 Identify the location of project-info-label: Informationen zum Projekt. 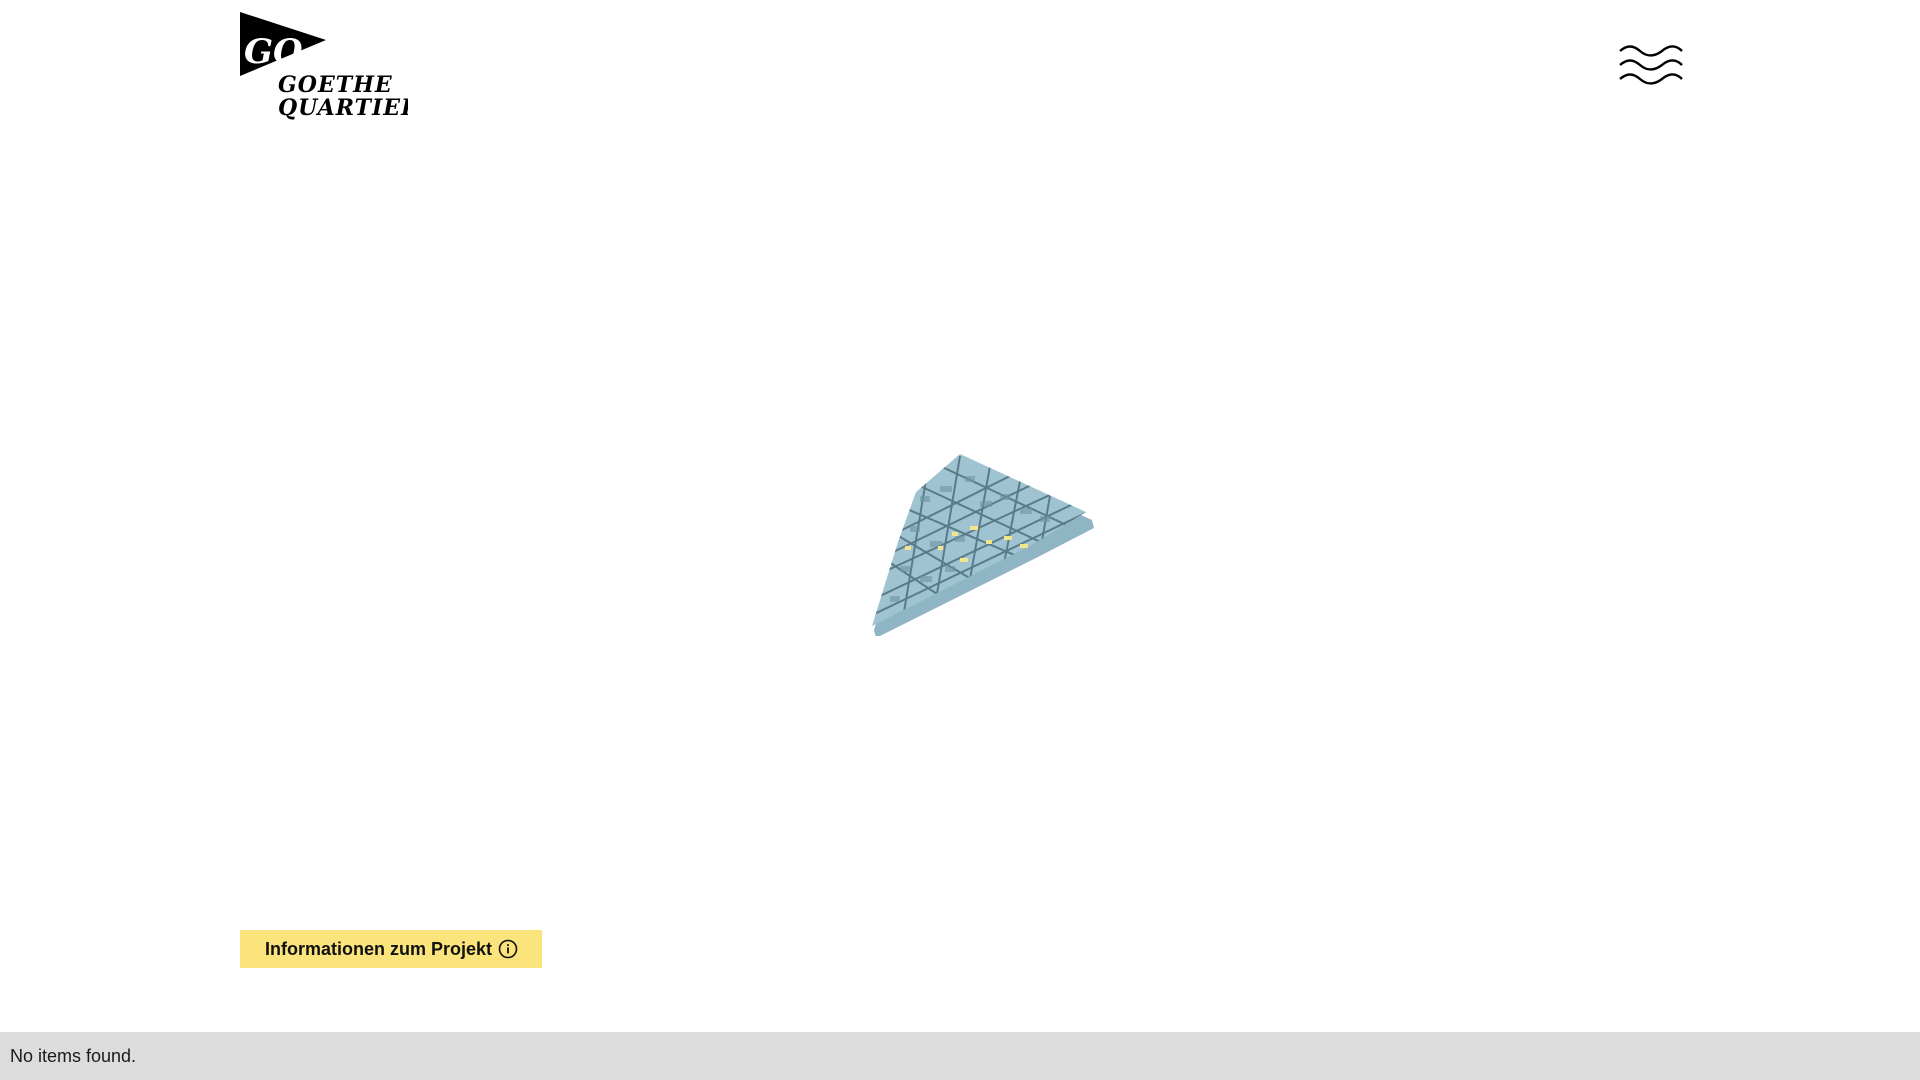
(379, 948).